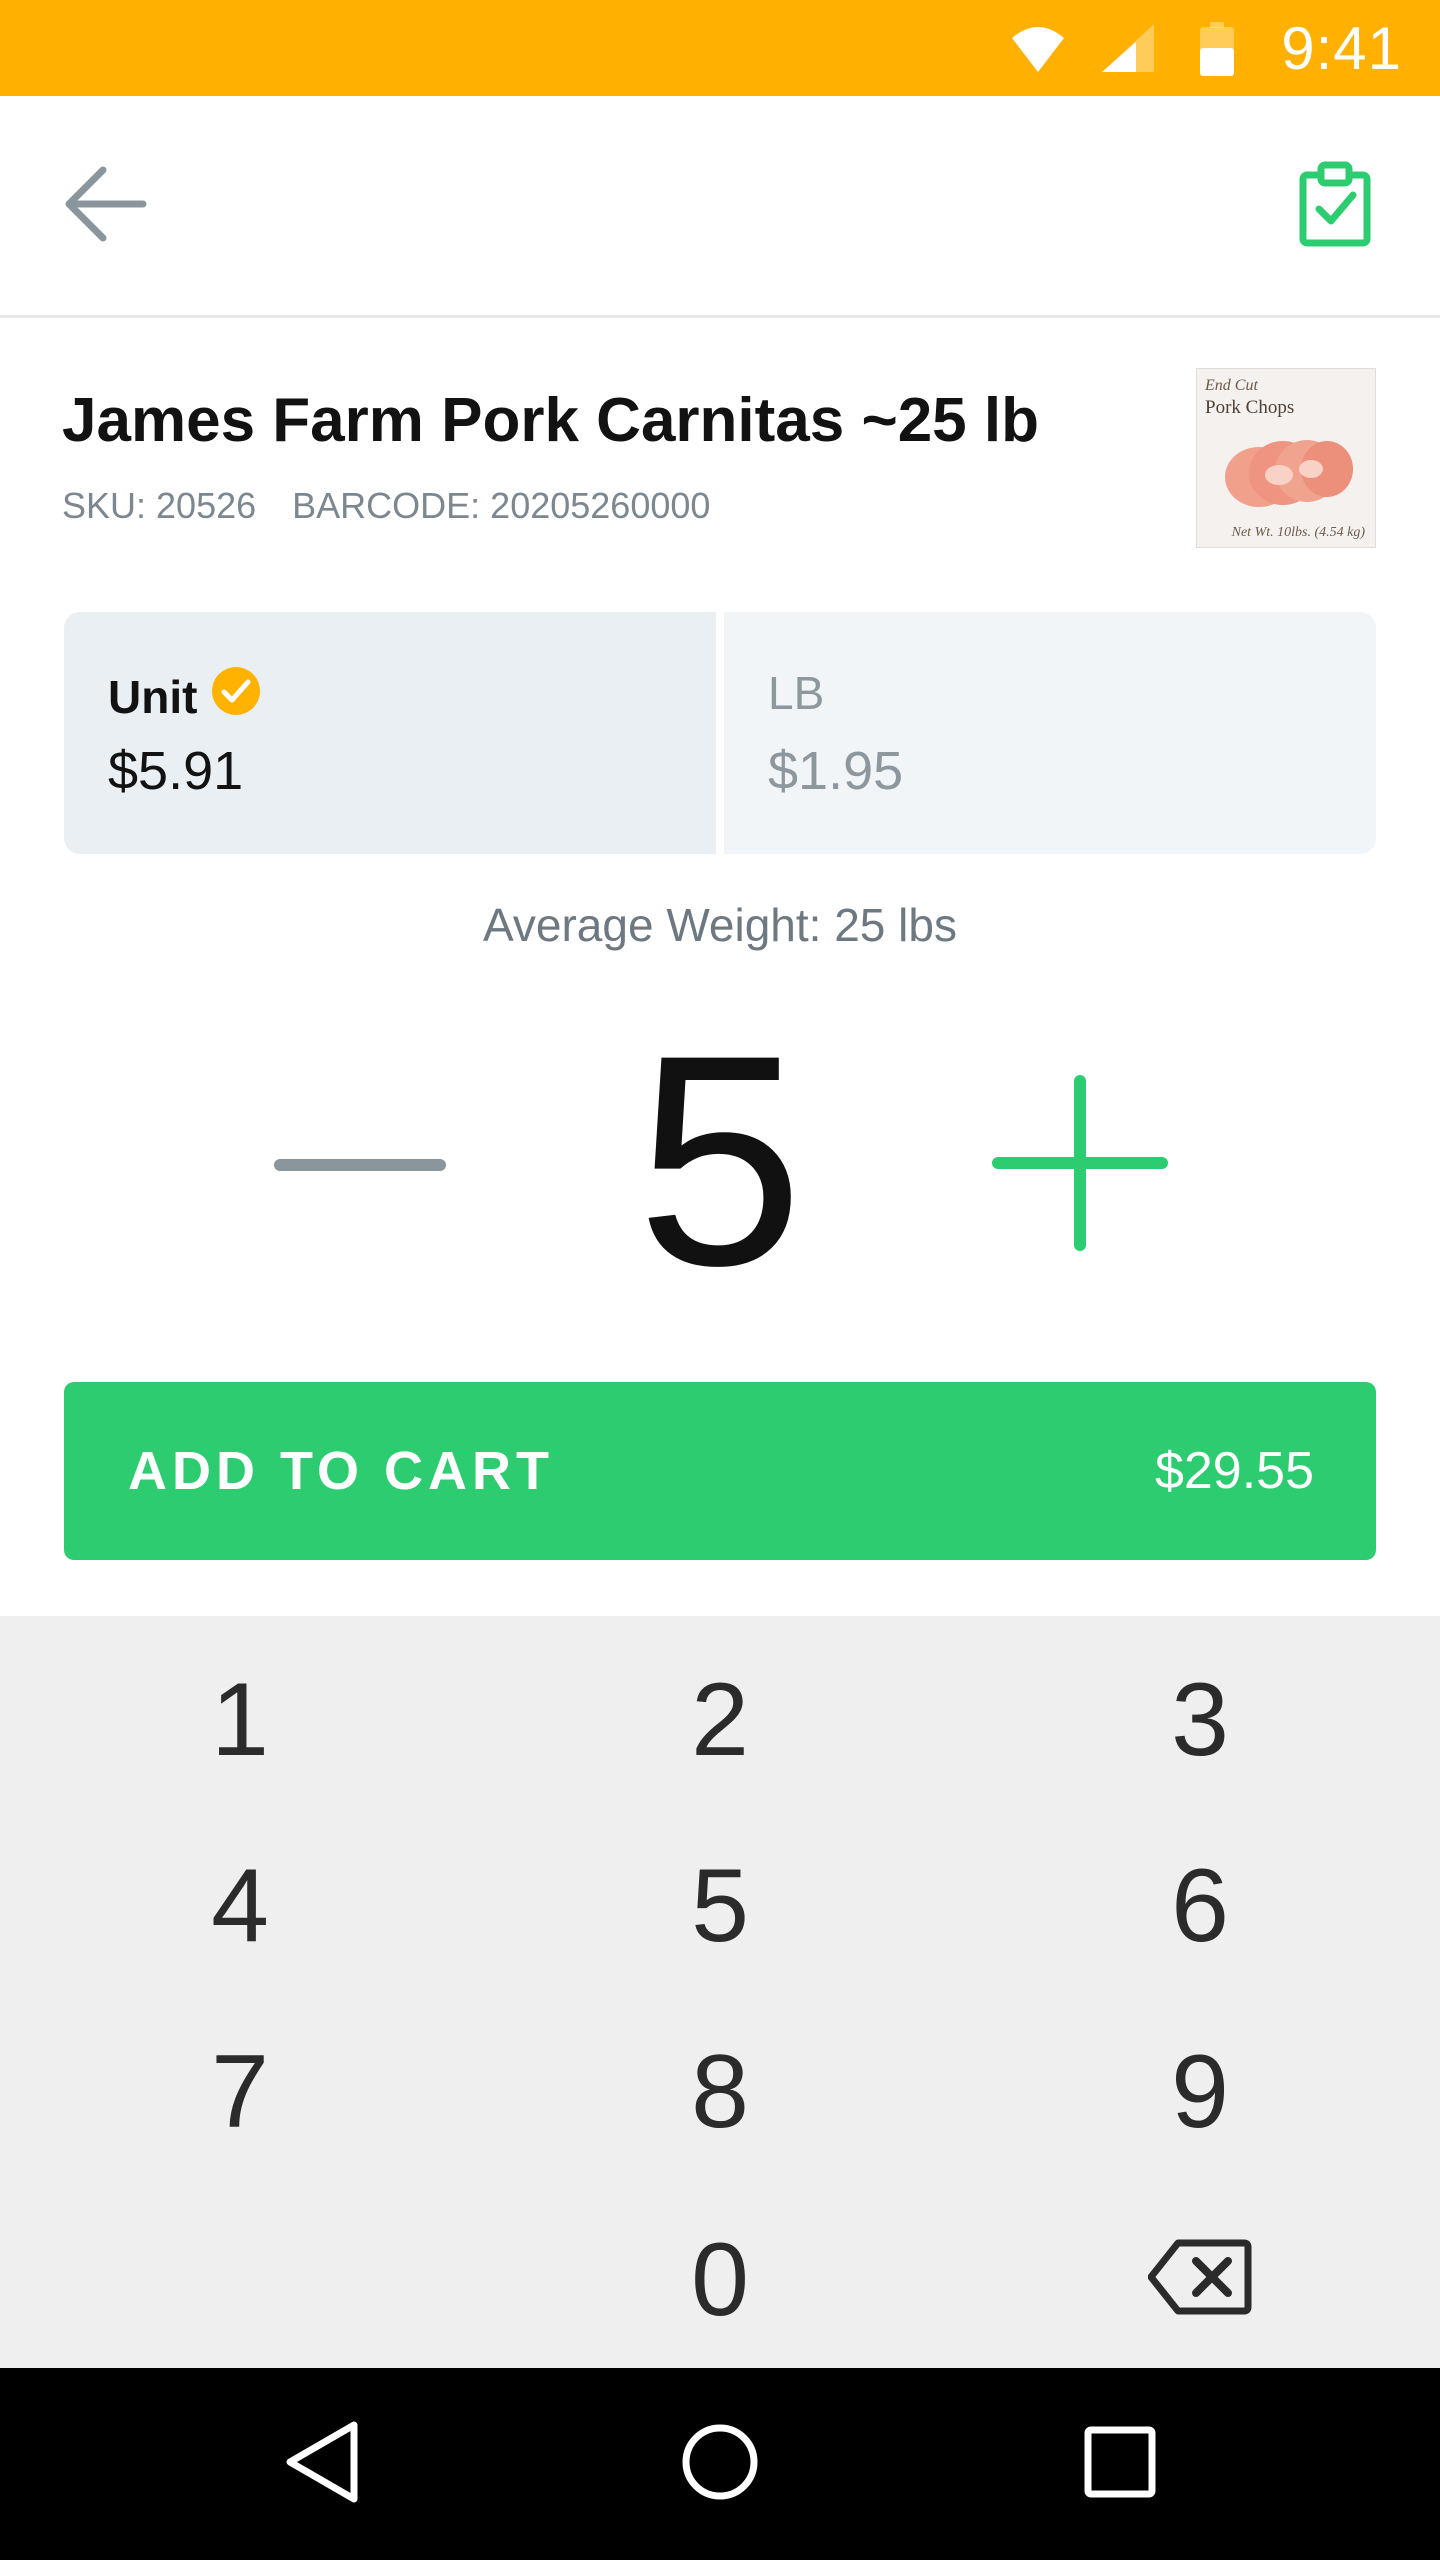  I want to click on key-0: 0, so click(720, 2280).